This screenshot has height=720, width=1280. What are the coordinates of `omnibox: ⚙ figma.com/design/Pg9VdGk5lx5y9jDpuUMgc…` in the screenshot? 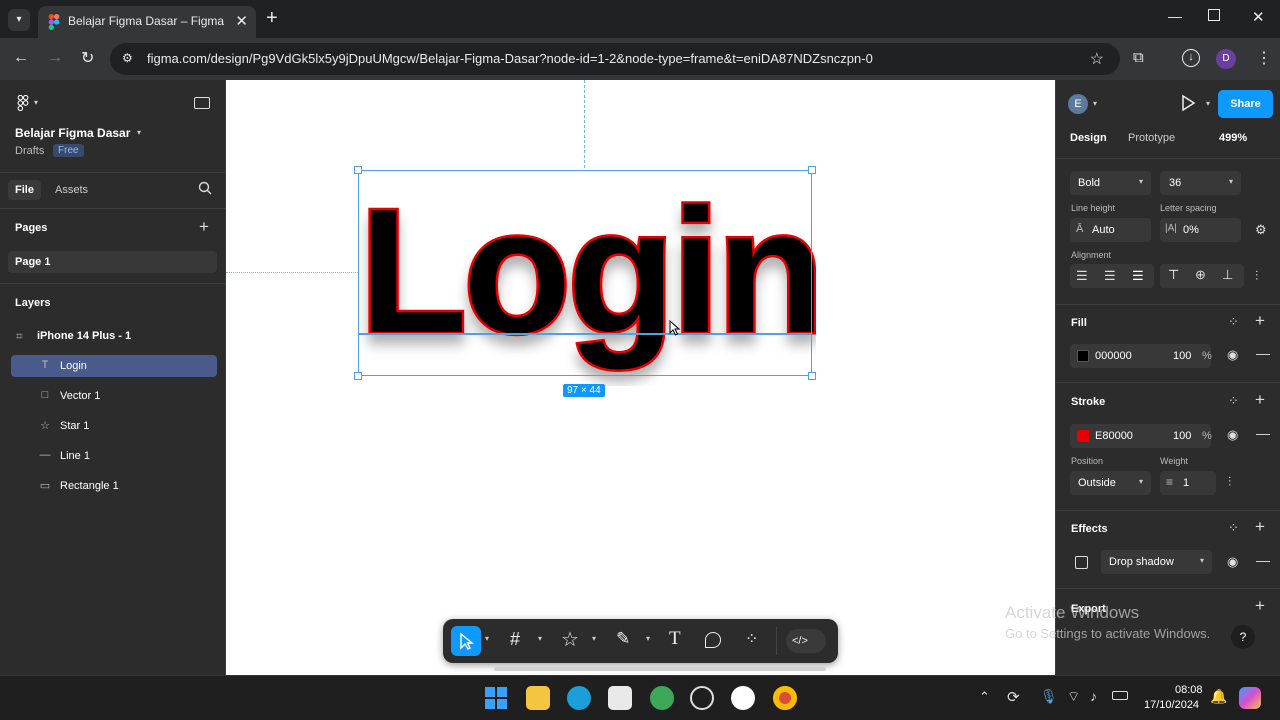 It's located at (615, 59).